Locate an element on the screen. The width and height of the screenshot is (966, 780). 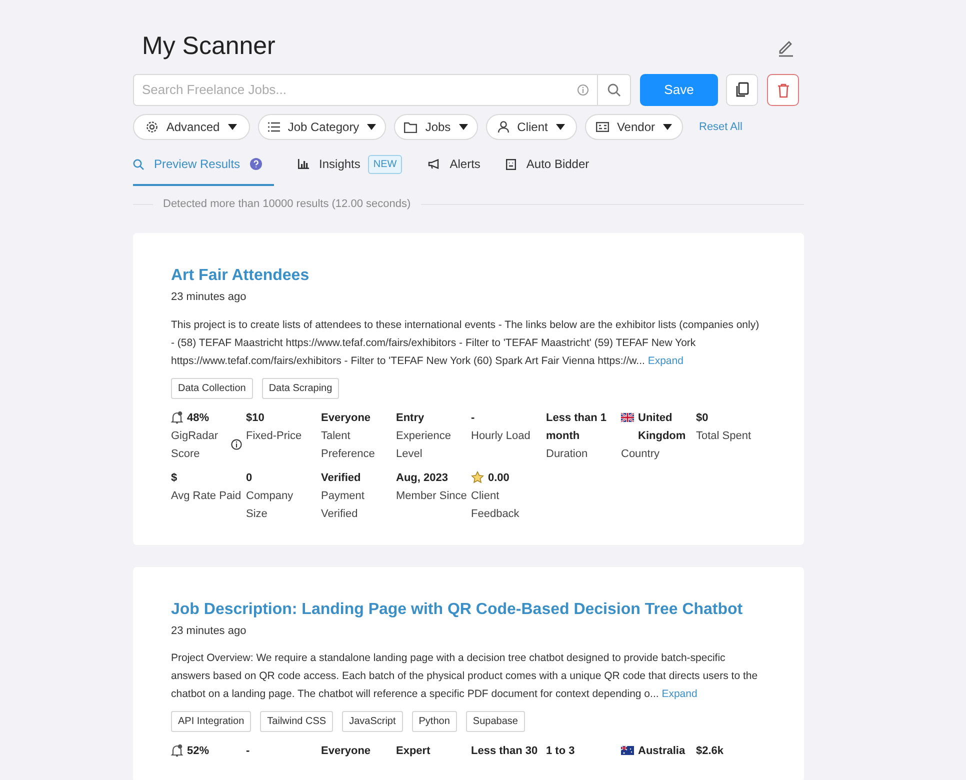
job-title-link: Art Fair Attendees is located at coordinates (240, 276).